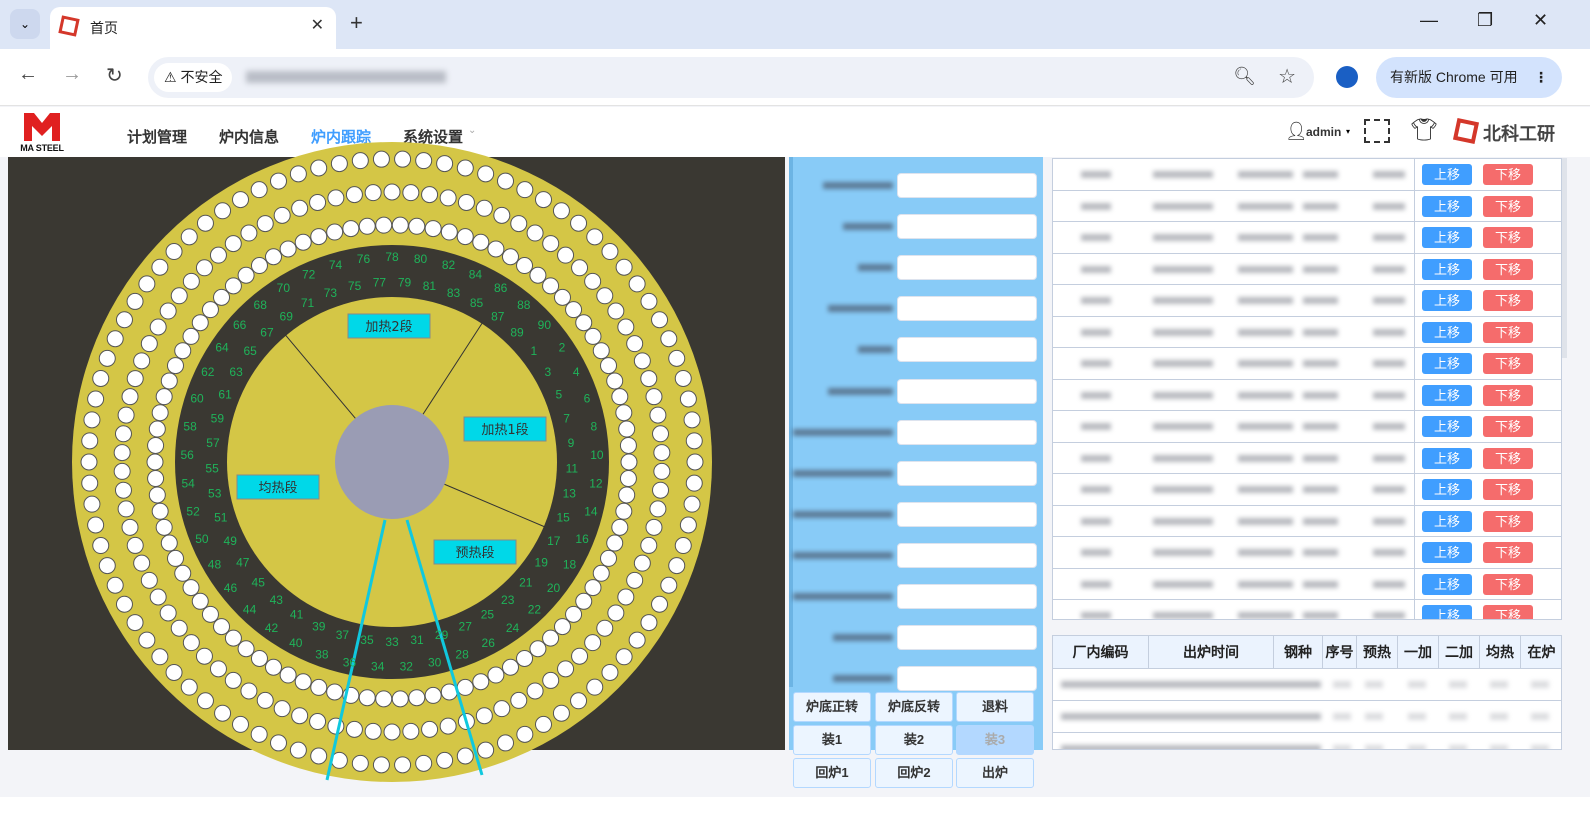  I want to click on queue-scrollbar, so click(1564, 258).